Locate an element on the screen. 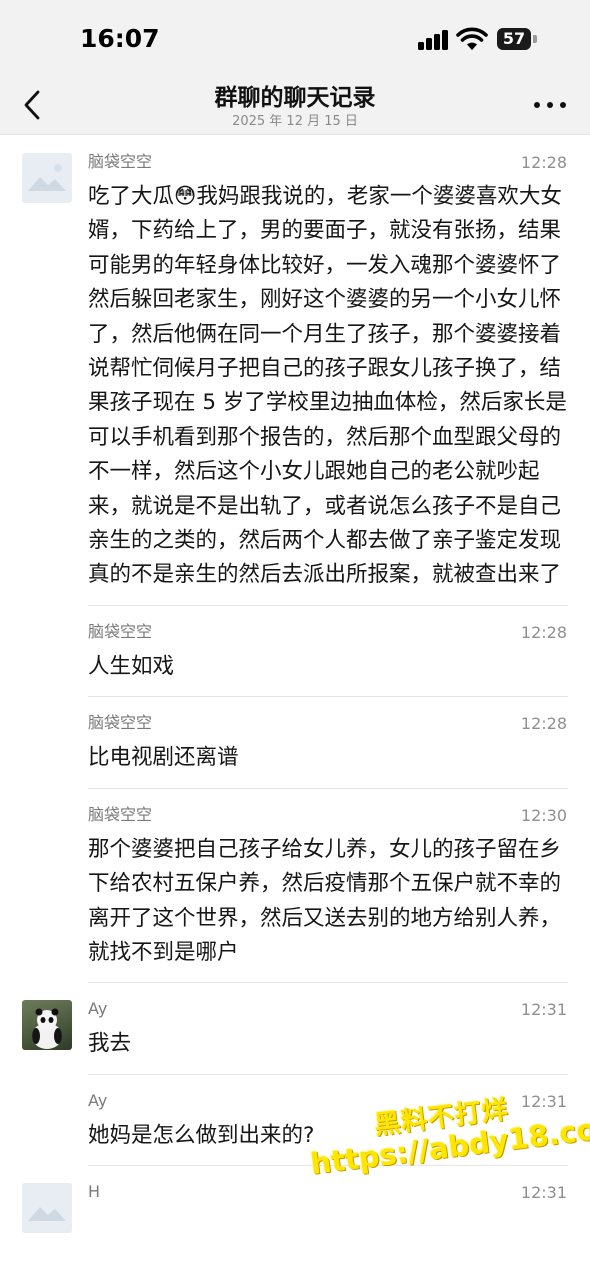 The height and width of the screenshot is (1280, 590). message-item: H 12:31 is located at coordinates (295, 1200).